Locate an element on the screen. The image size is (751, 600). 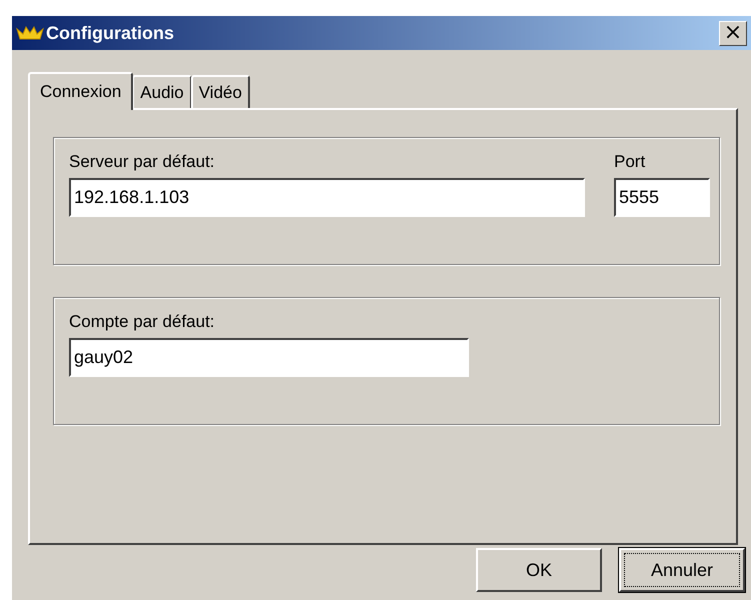
field-label: Compte par défaut: is located at coordinates (142, 322).